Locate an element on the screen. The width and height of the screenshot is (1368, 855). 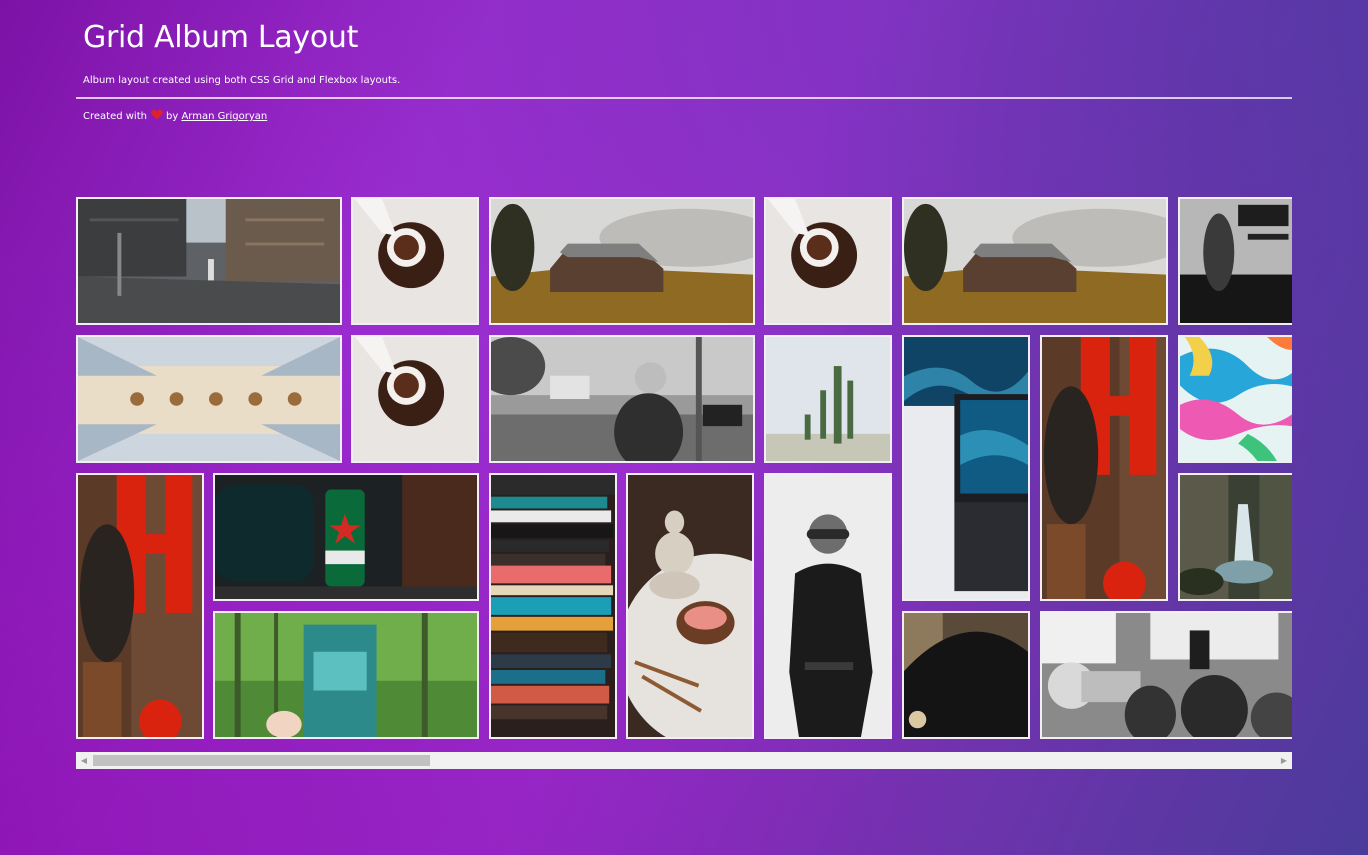
scroll-right-arrow-icon: ▶ is located at coordinates (1284, 760).